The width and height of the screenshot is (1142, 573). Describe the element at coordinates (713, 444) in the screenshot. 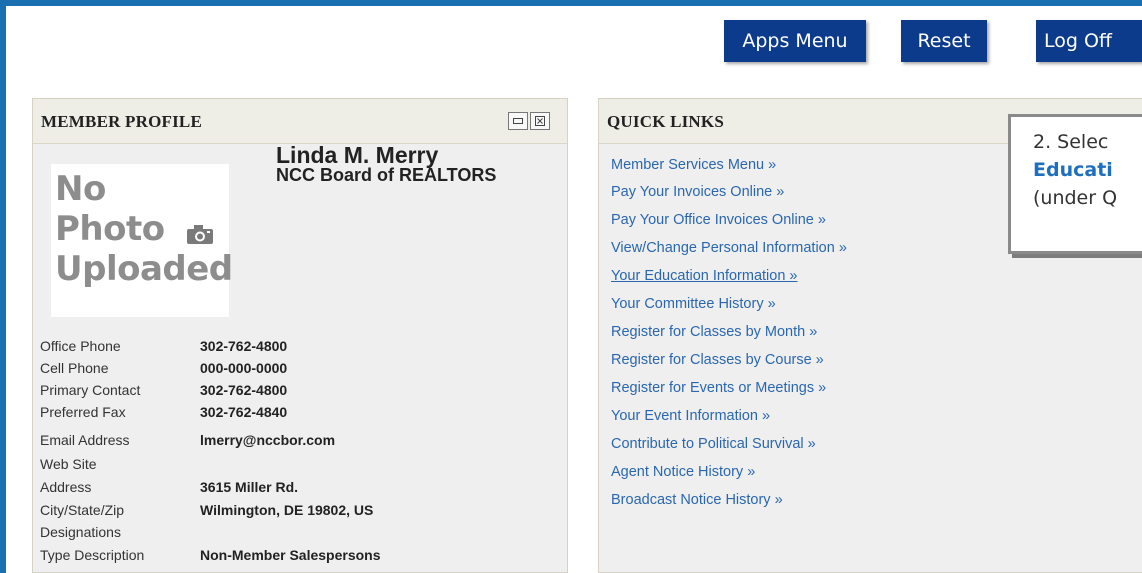

I see `quick-link-political-survival: Contribute to Political Survival »` at that location.